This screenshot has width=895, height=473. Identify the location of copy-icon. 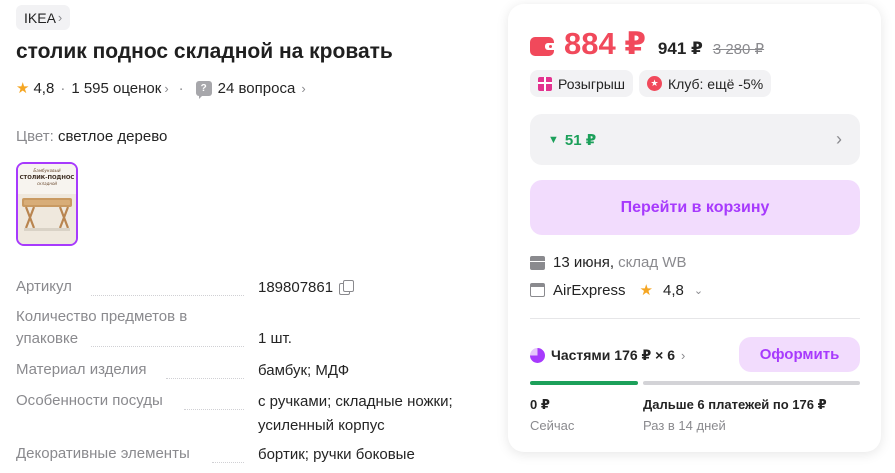
(347, 287).